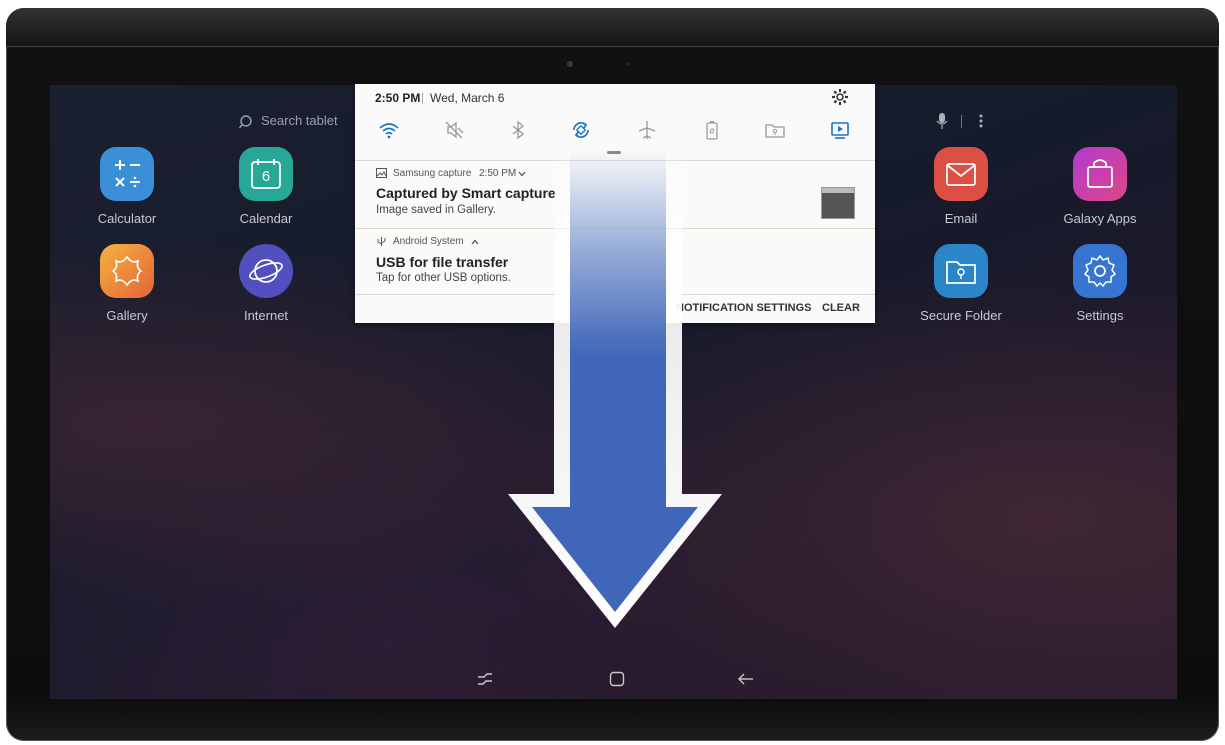 The image size is (1225, 745). I want to click on galaxy-apps-icon, so click(1100, 174).